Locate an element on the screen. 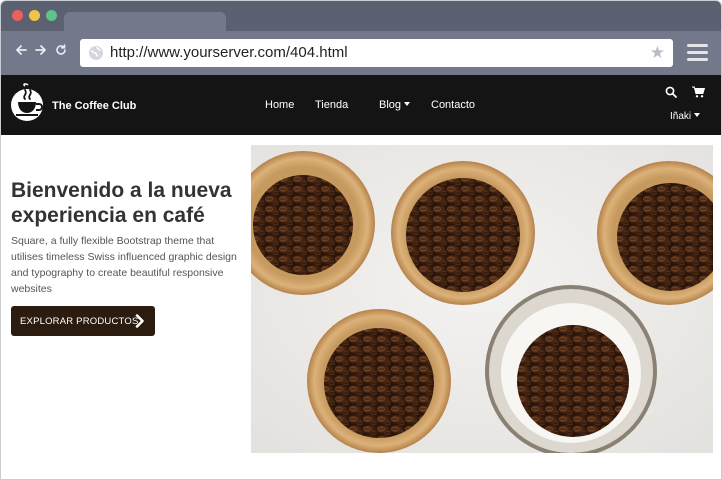  browser-titlebar is located at coordinates (361, 17).